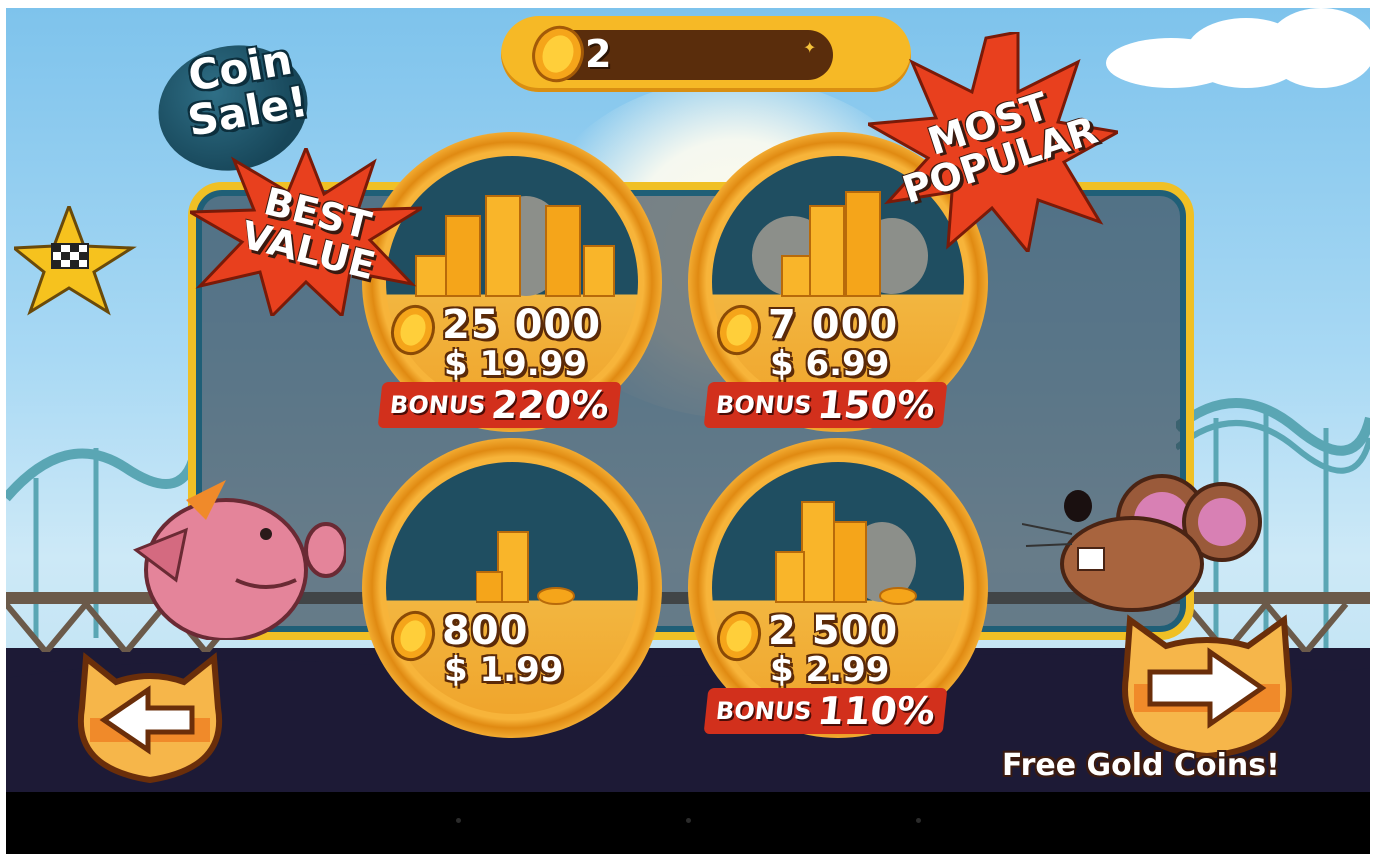  I want to click on nav-recents-dot, so click(918, 820).